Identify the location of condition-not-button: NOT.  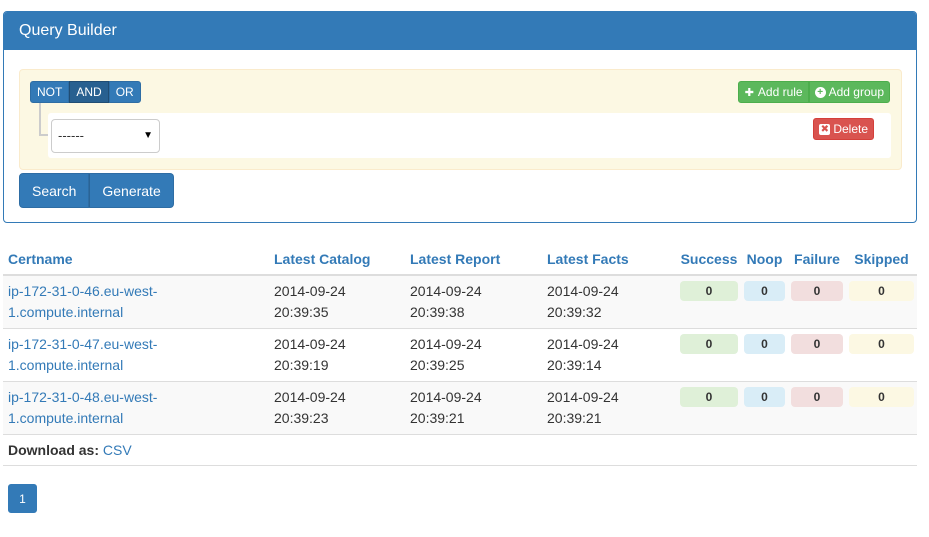
(50, 92).